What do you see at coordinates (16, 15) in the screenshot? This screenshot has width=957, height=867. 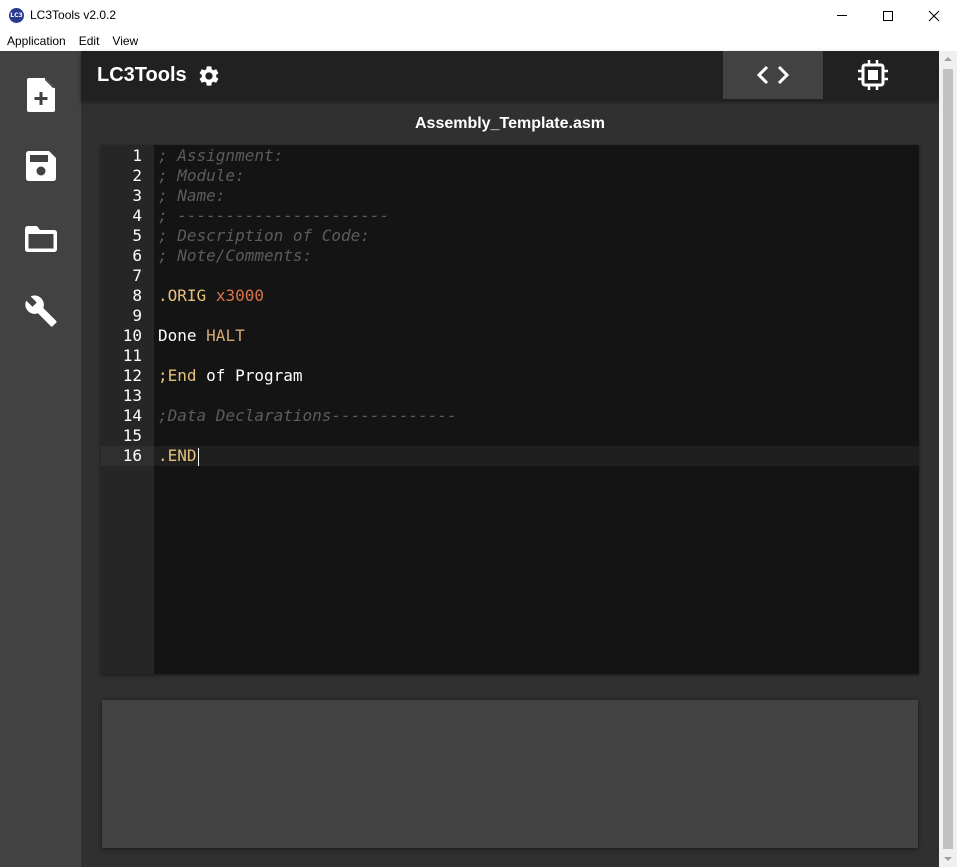 I see `app-logo-icon: LC3` at bounding box center [16, 15].